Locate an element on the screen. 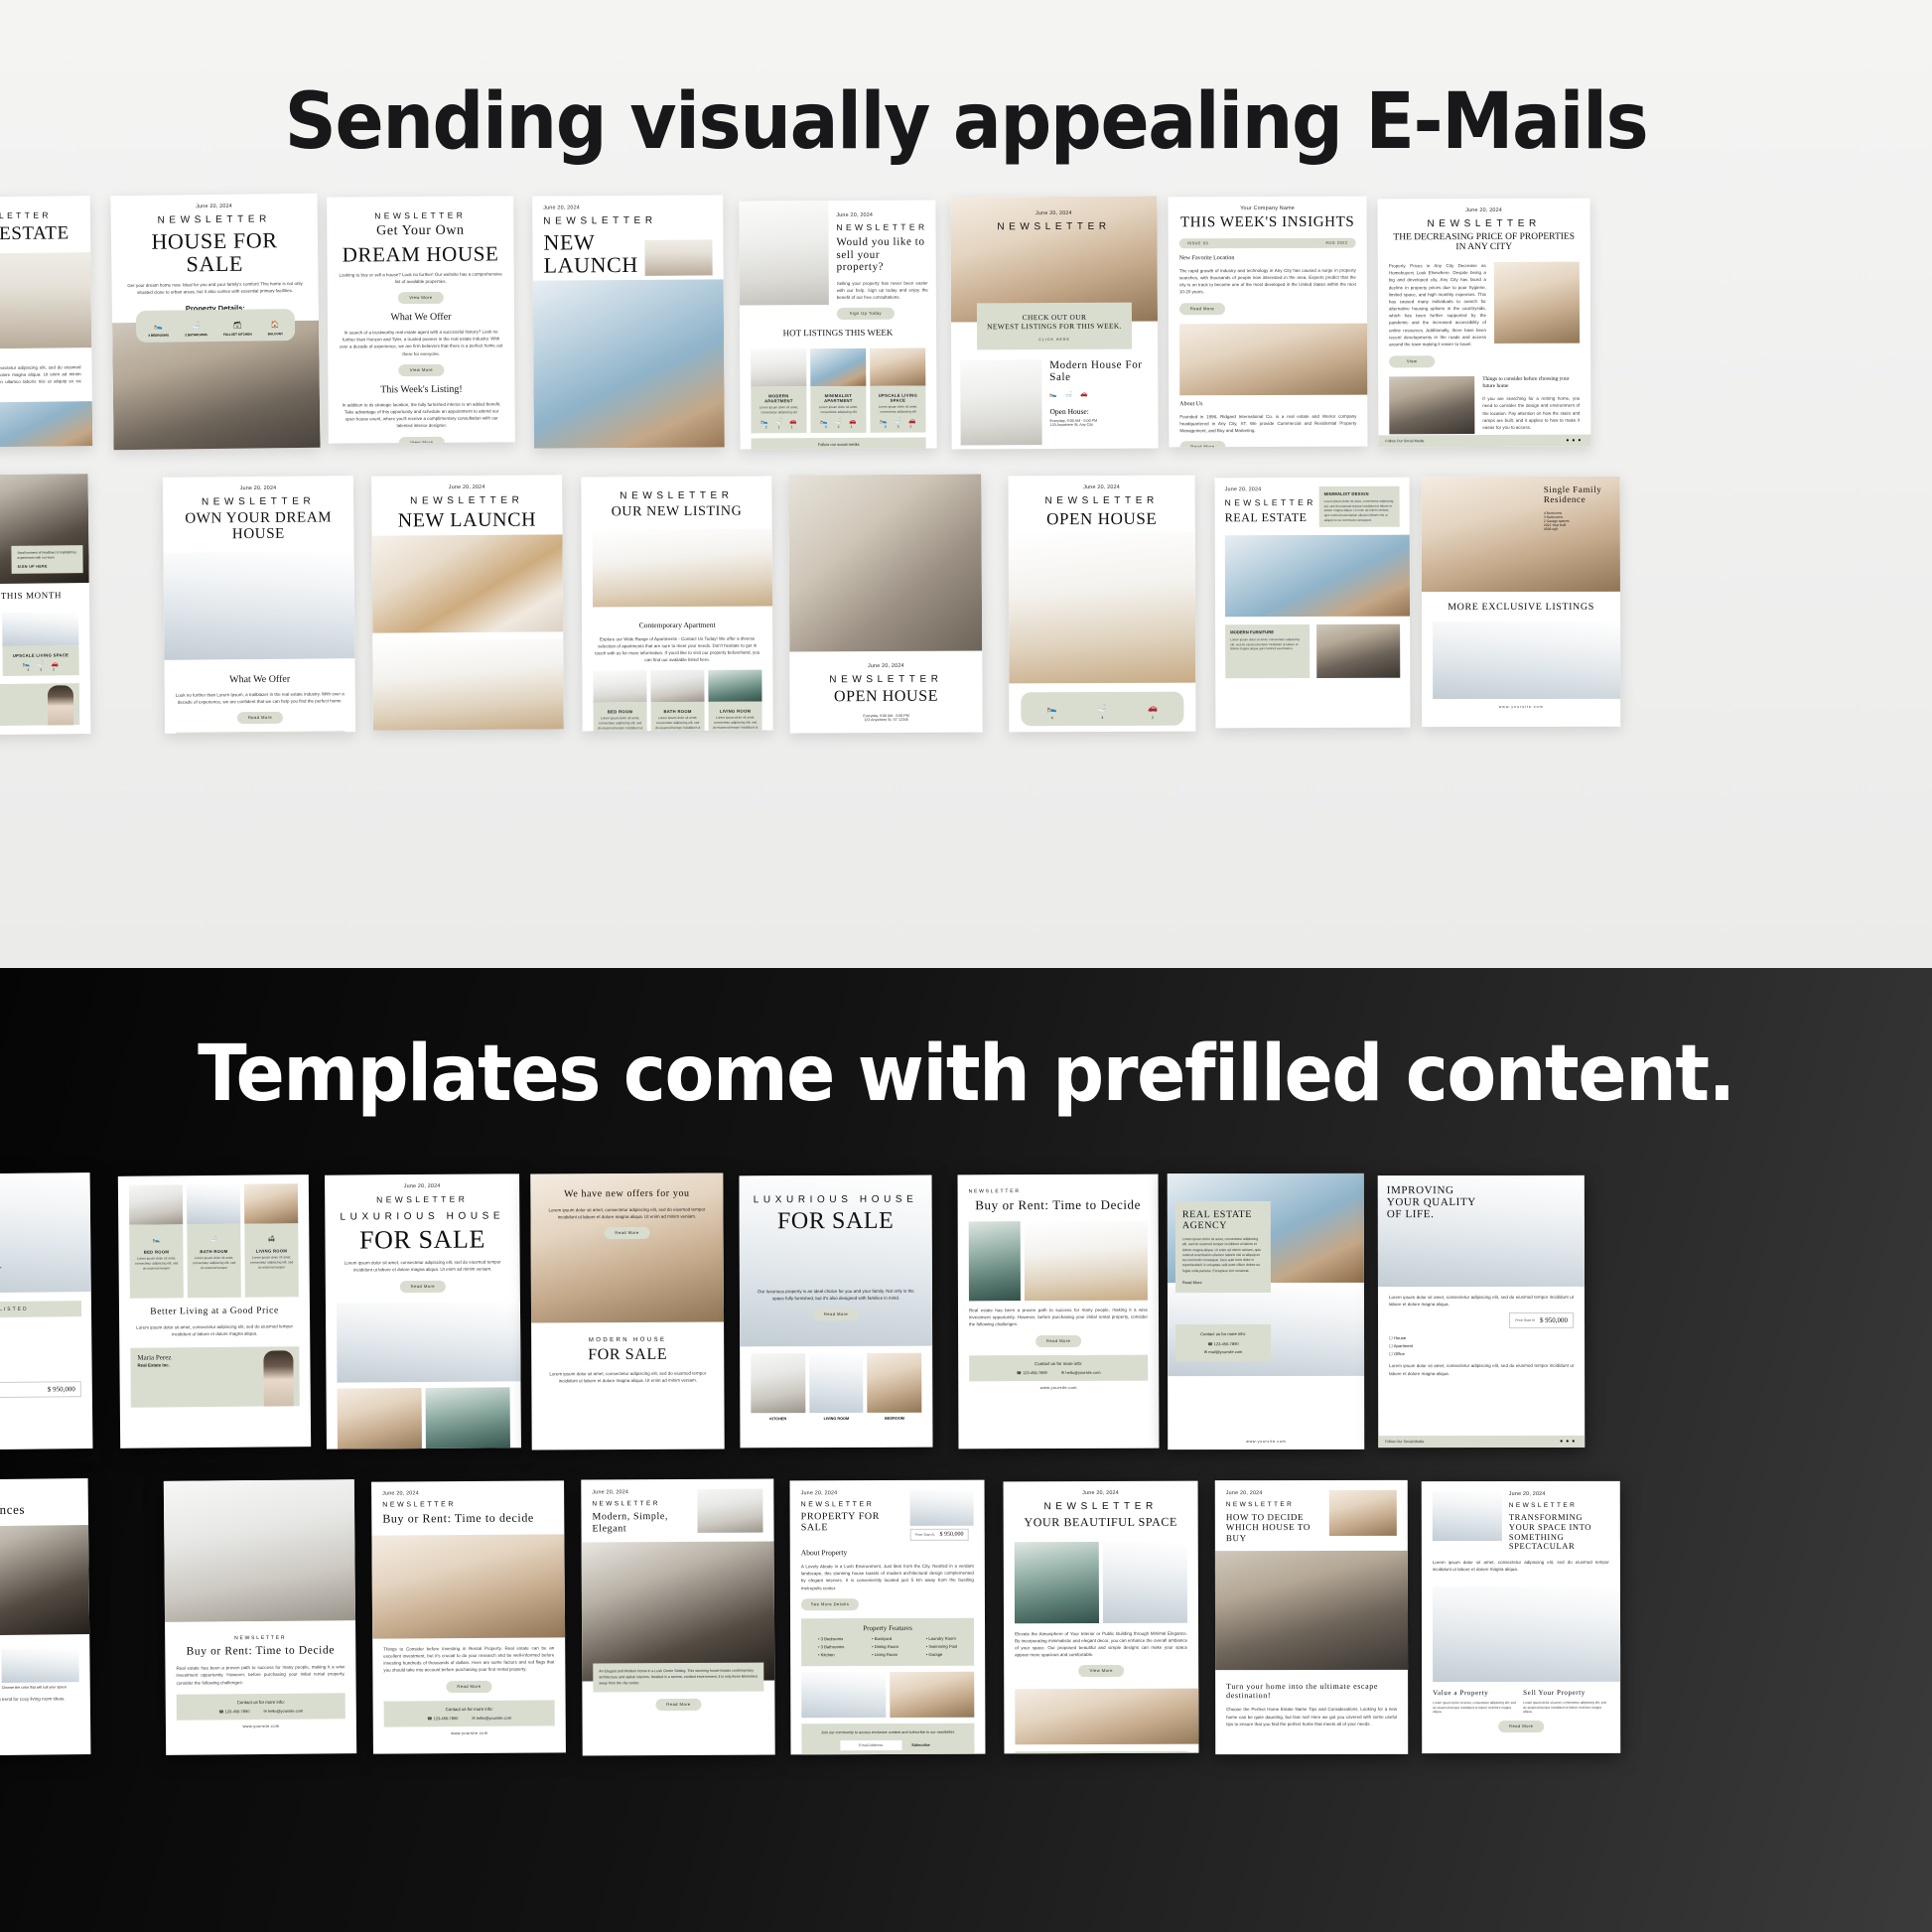  social-footer: Follow Our Social Media is located at coordinates (1405, 1443).